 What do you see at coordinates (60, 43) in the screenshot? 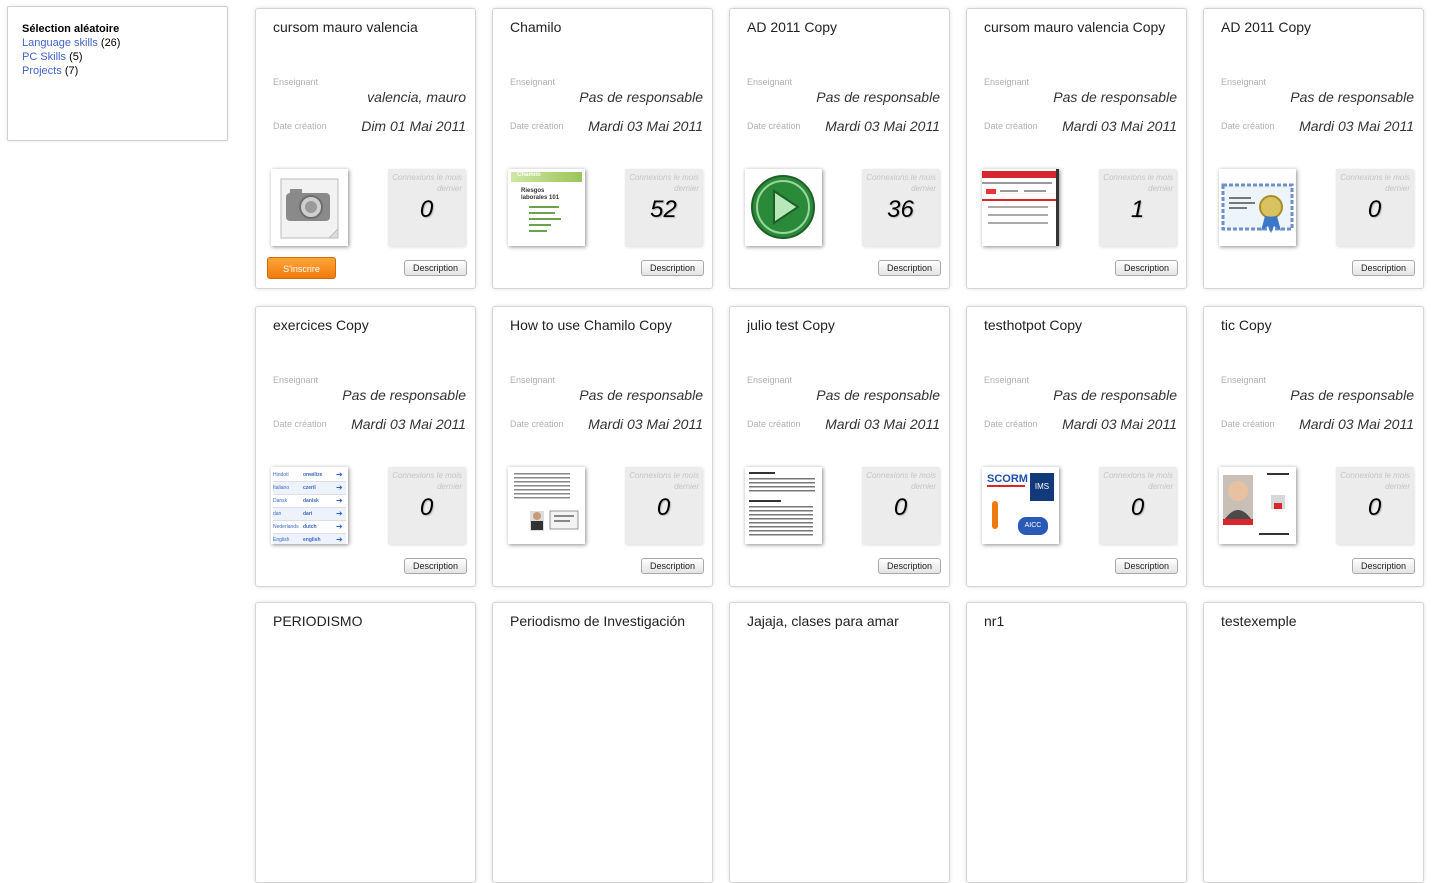
I see `category-link-language-skills: Language skills` at bounding box center [60, 43].